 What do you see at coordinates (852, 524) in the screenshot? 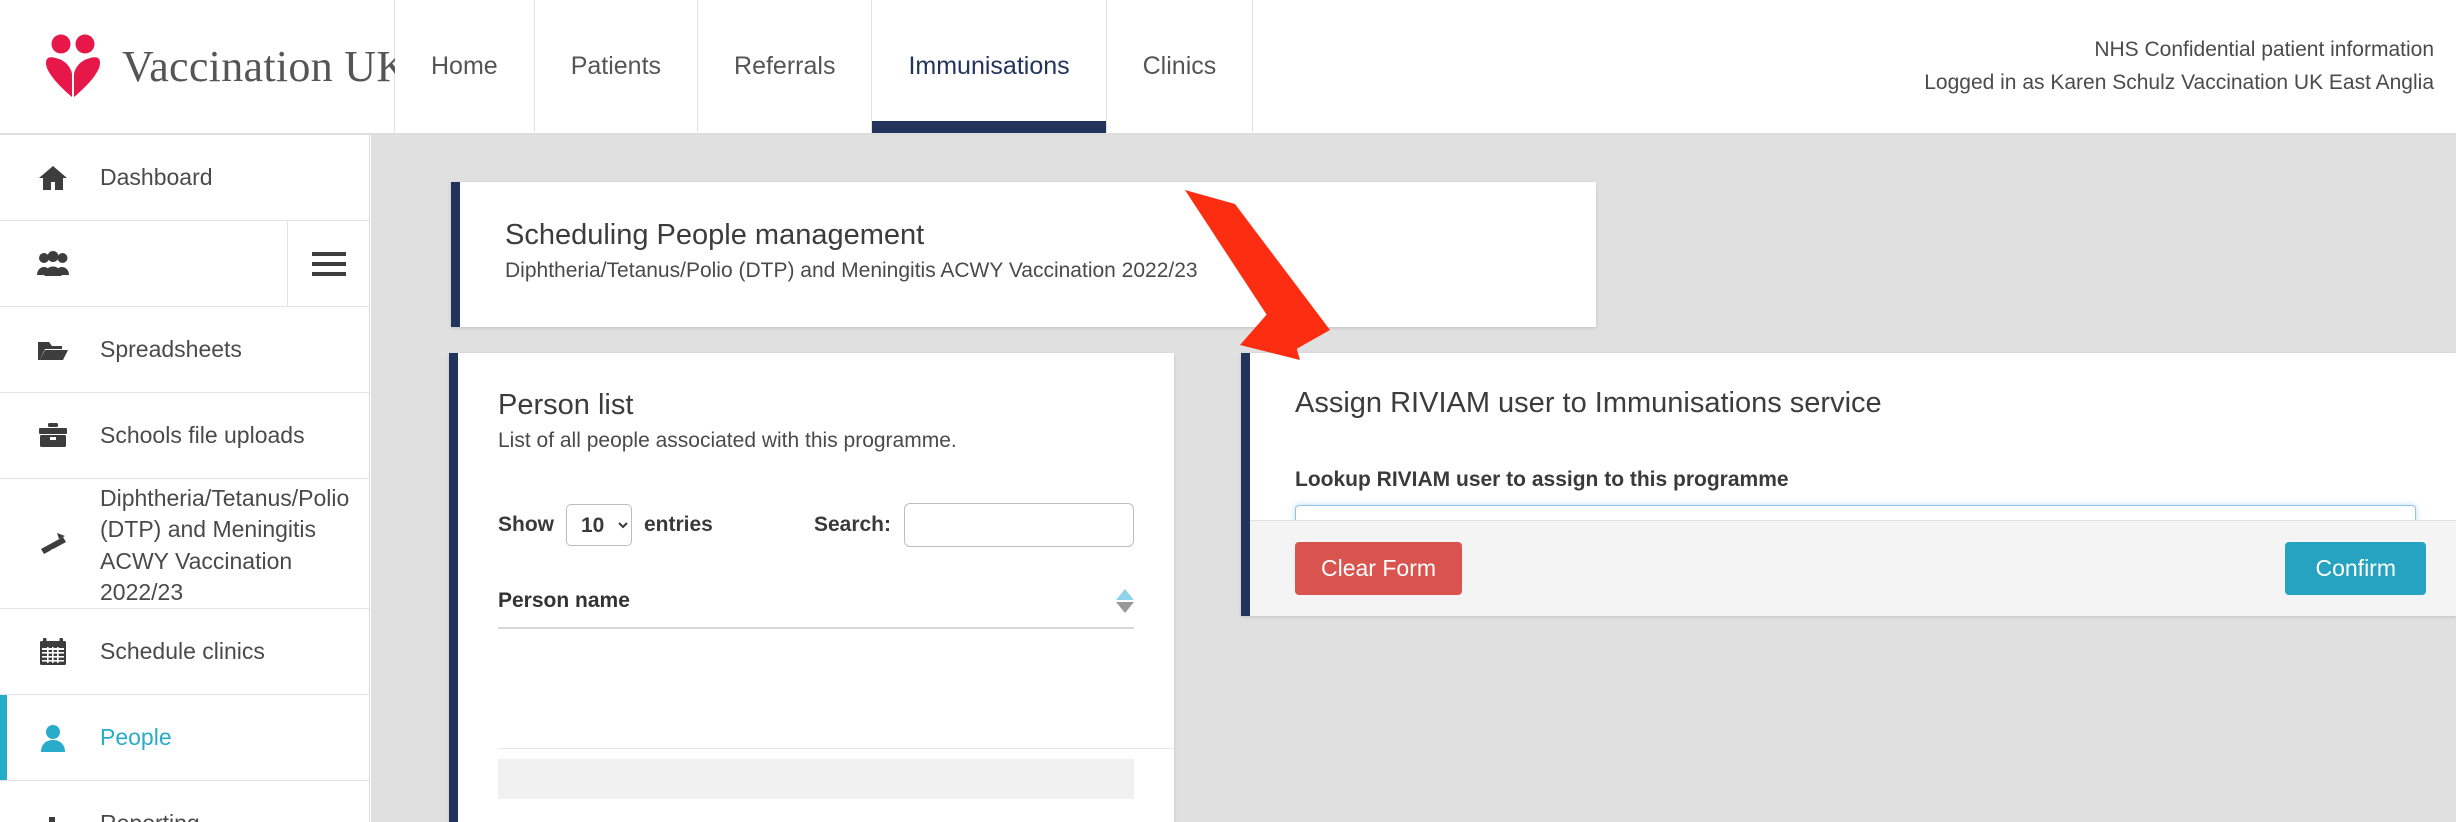
I see `search-label: Search:` at bounding box center [852, 524].